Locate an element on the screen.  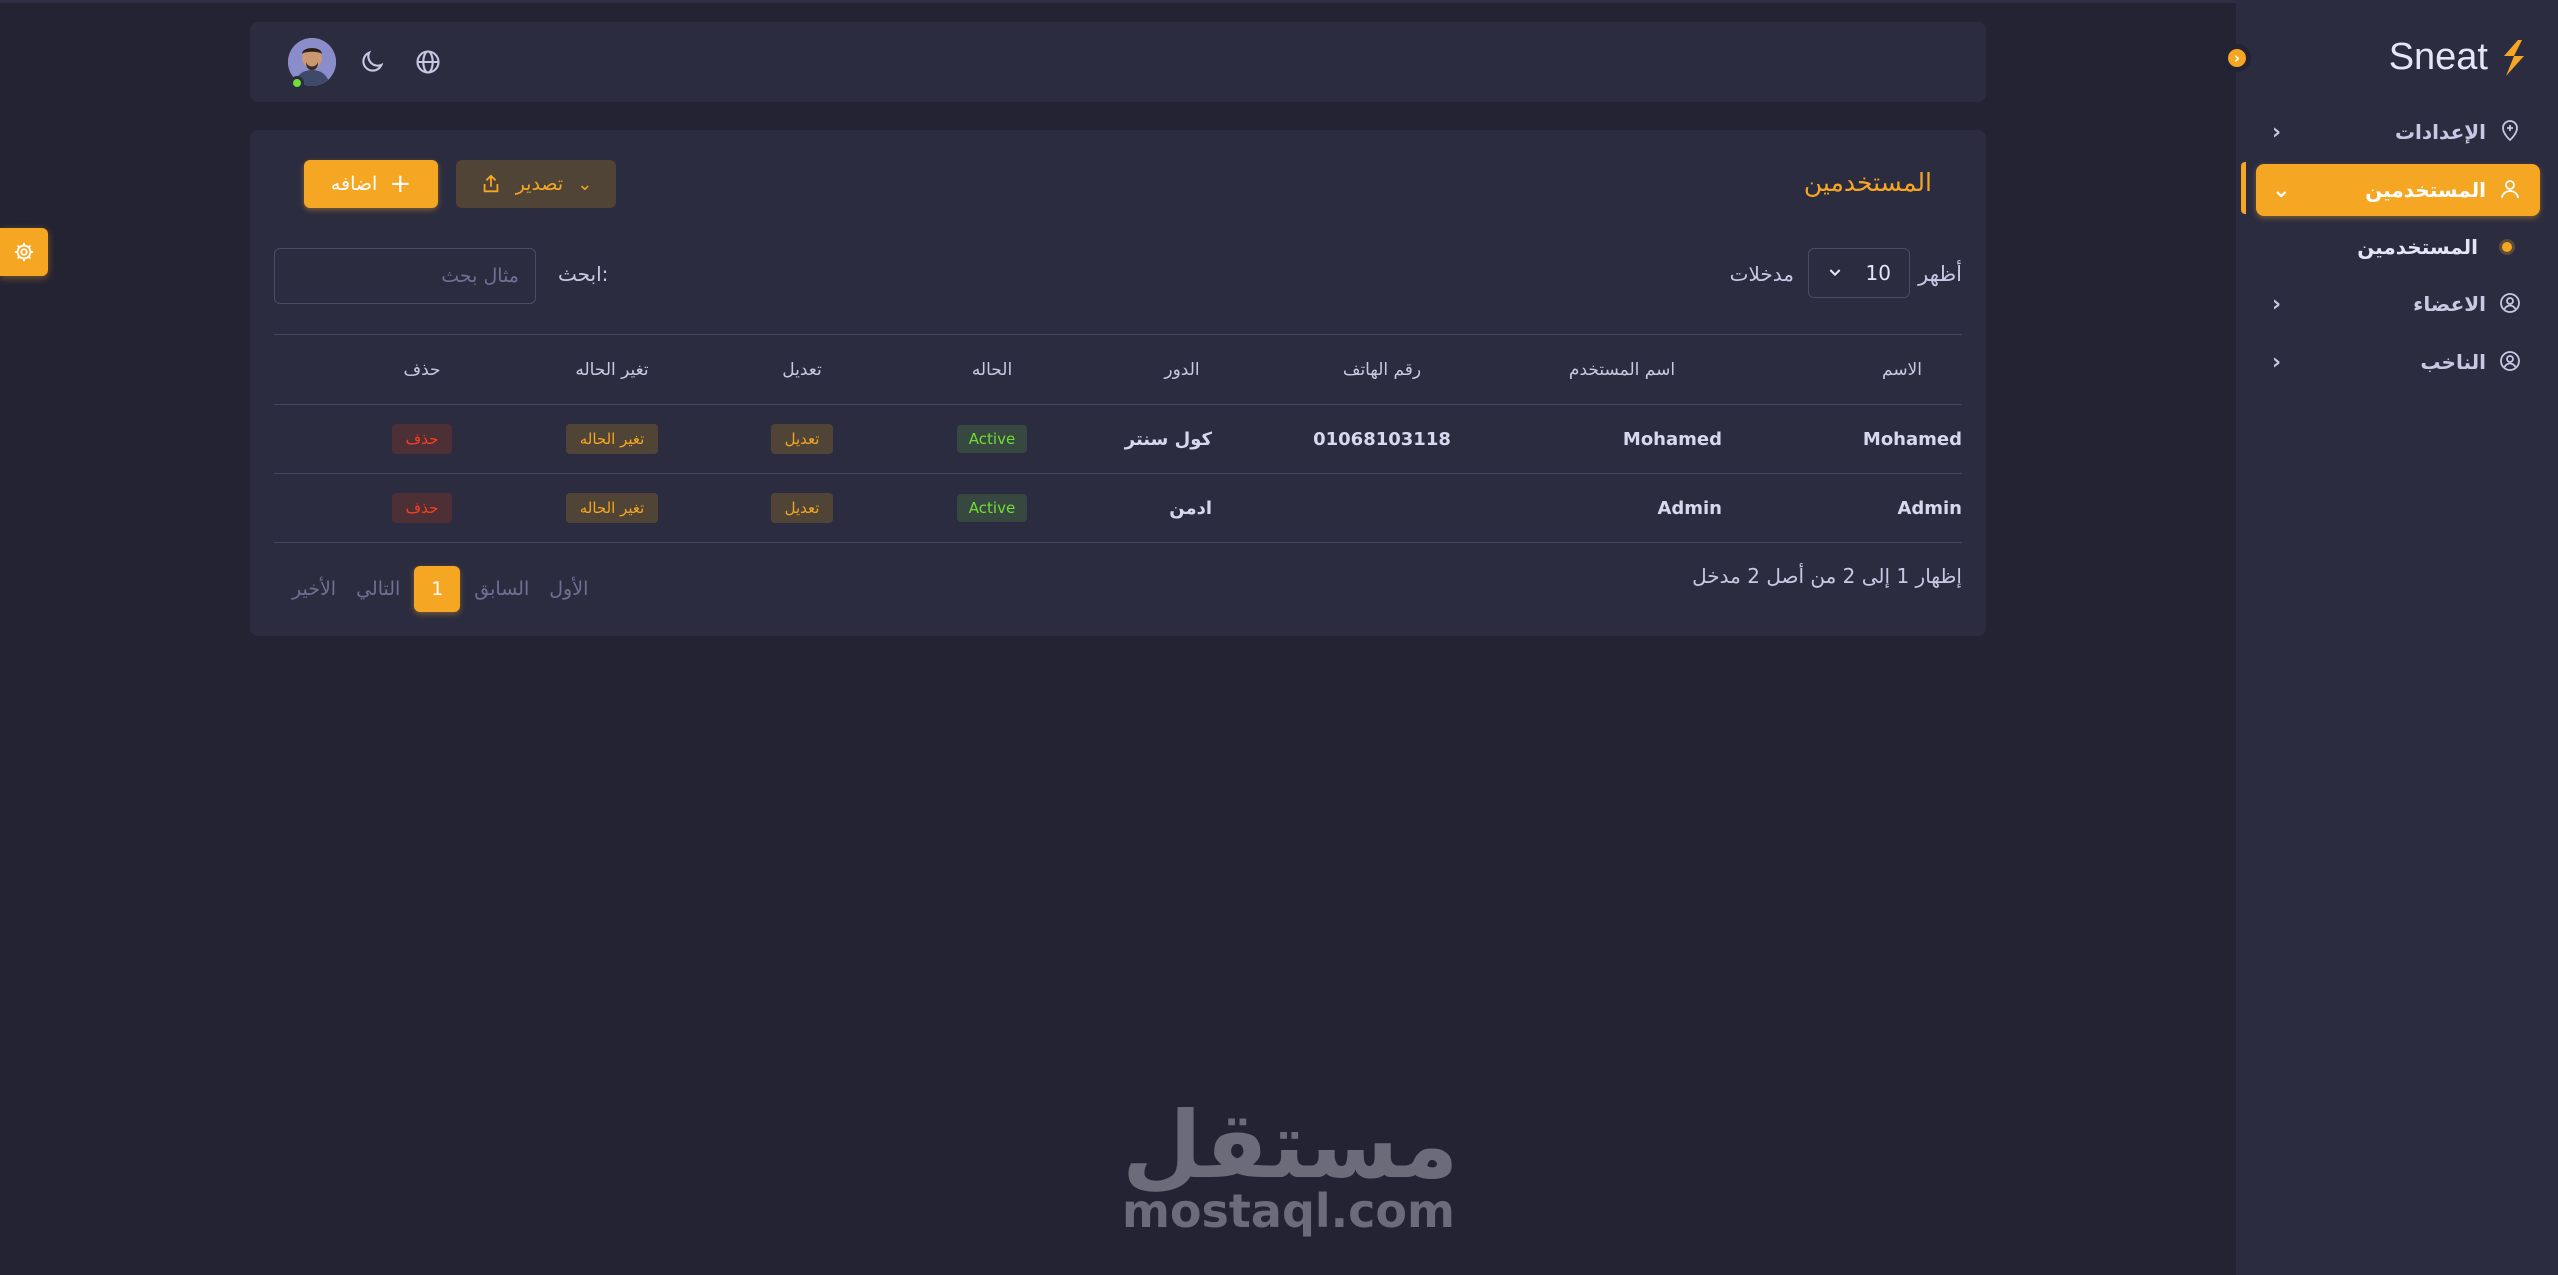
location-pin-icon is located at coordinates (2511, 132).